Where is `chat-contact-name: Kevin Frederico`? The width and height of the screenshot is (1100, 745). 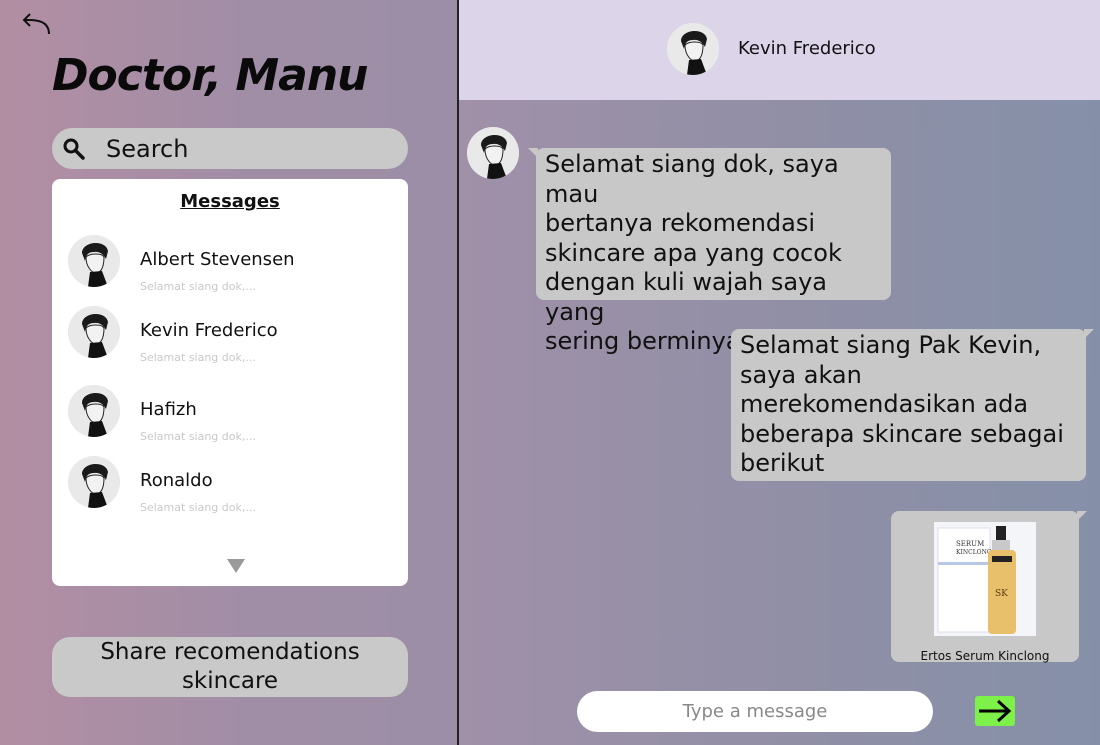 chat-contact-name: Kevin Frederico is located at coordinates (807, 48).